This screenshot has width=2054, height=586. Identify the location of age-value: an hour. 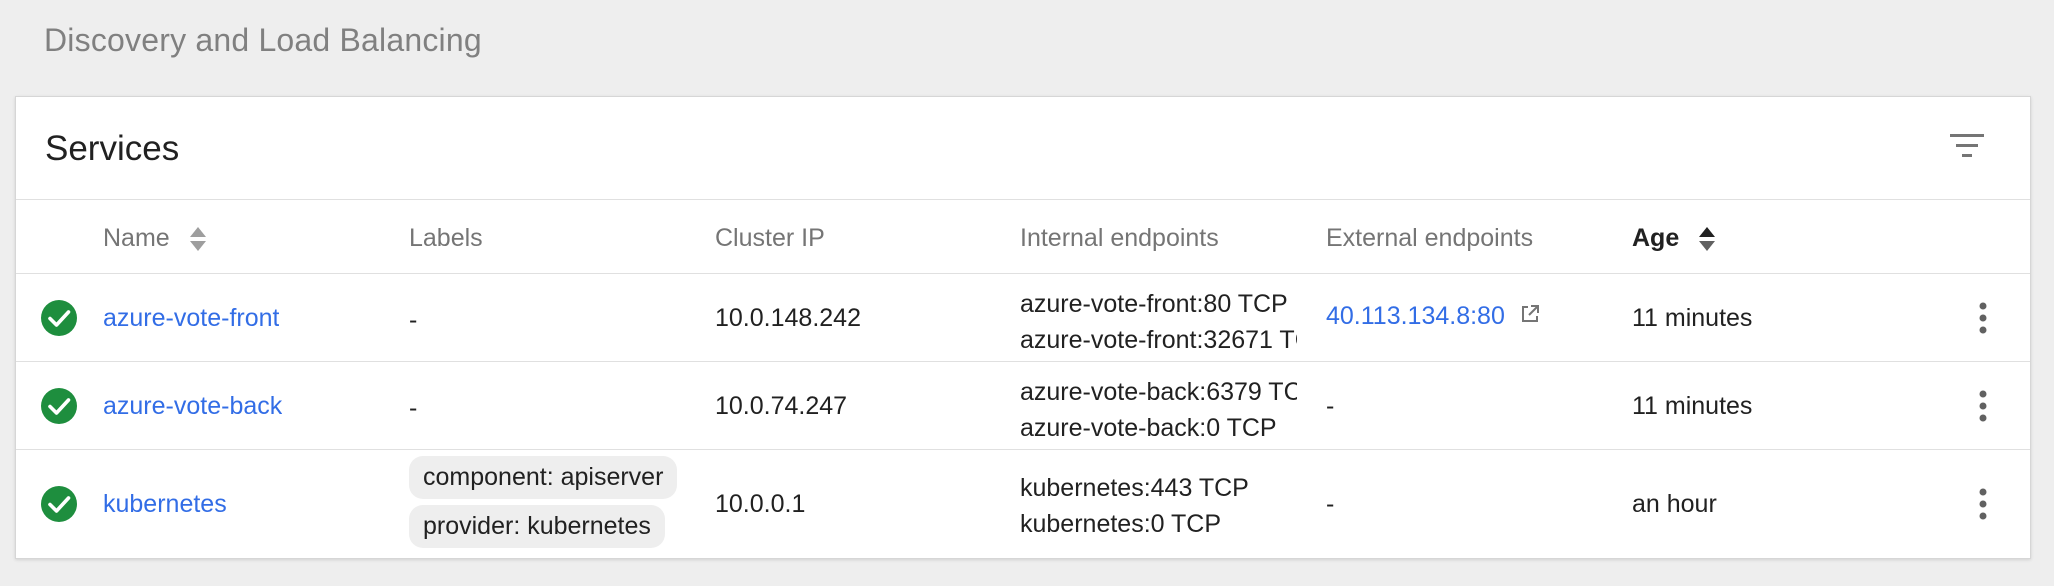
(1674, 504).